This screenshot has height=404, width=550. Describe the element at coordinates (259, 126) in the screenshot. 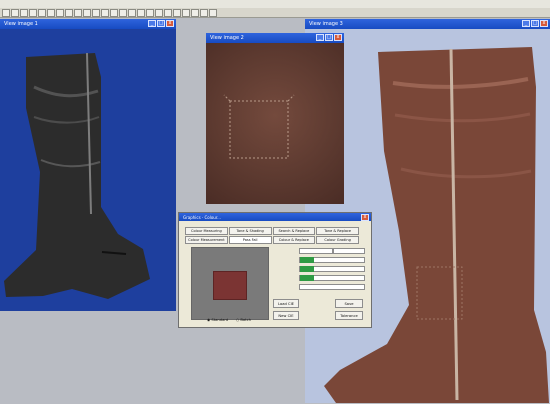

I see `stitch-pattern-image` at that location.